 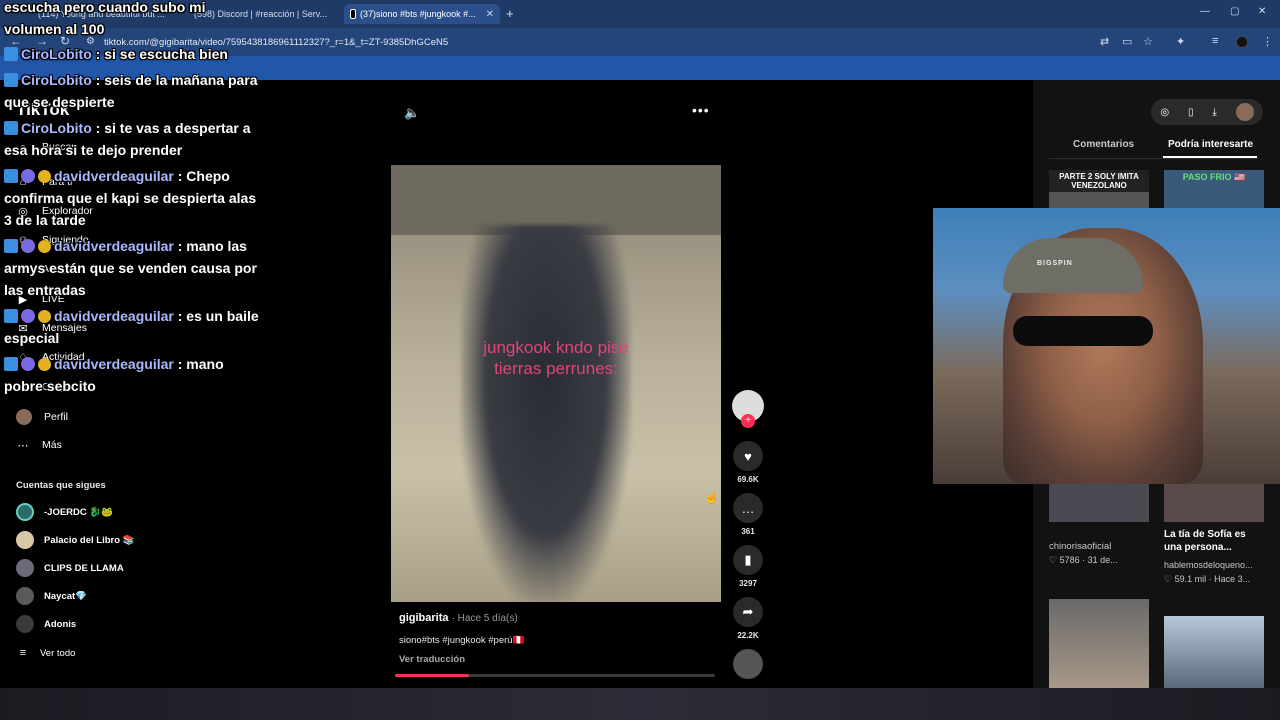 I want to click on profile-icon, so click(x=24, y=417).